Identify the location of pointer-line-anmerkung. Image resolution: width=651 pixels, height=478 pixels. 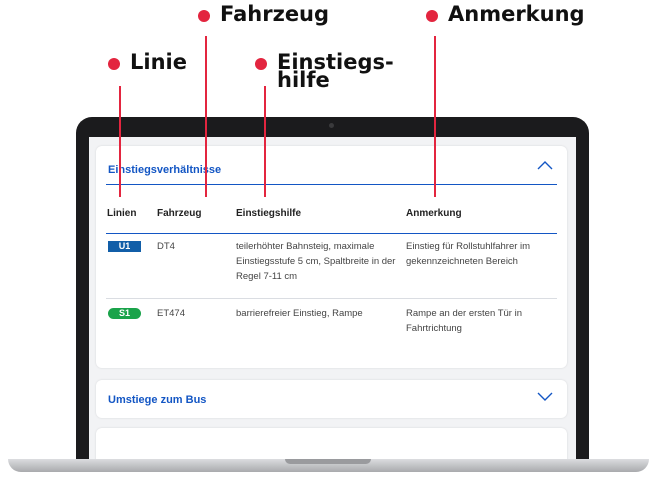
(435, 116).